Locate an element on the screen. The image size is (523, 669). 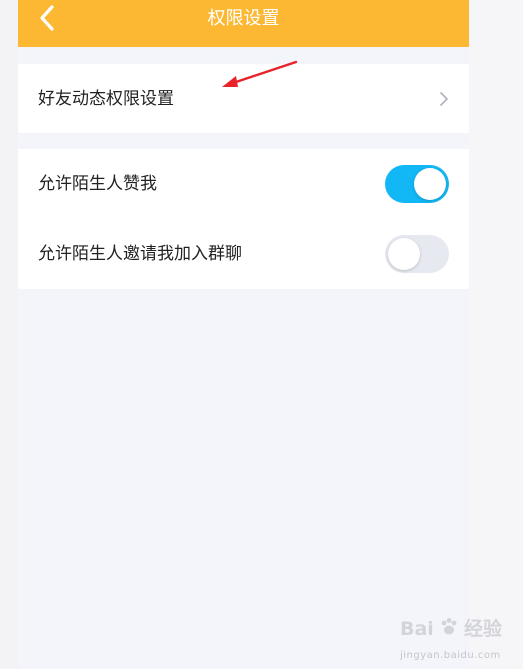
paw-icon is located at coordinates (449, 626).